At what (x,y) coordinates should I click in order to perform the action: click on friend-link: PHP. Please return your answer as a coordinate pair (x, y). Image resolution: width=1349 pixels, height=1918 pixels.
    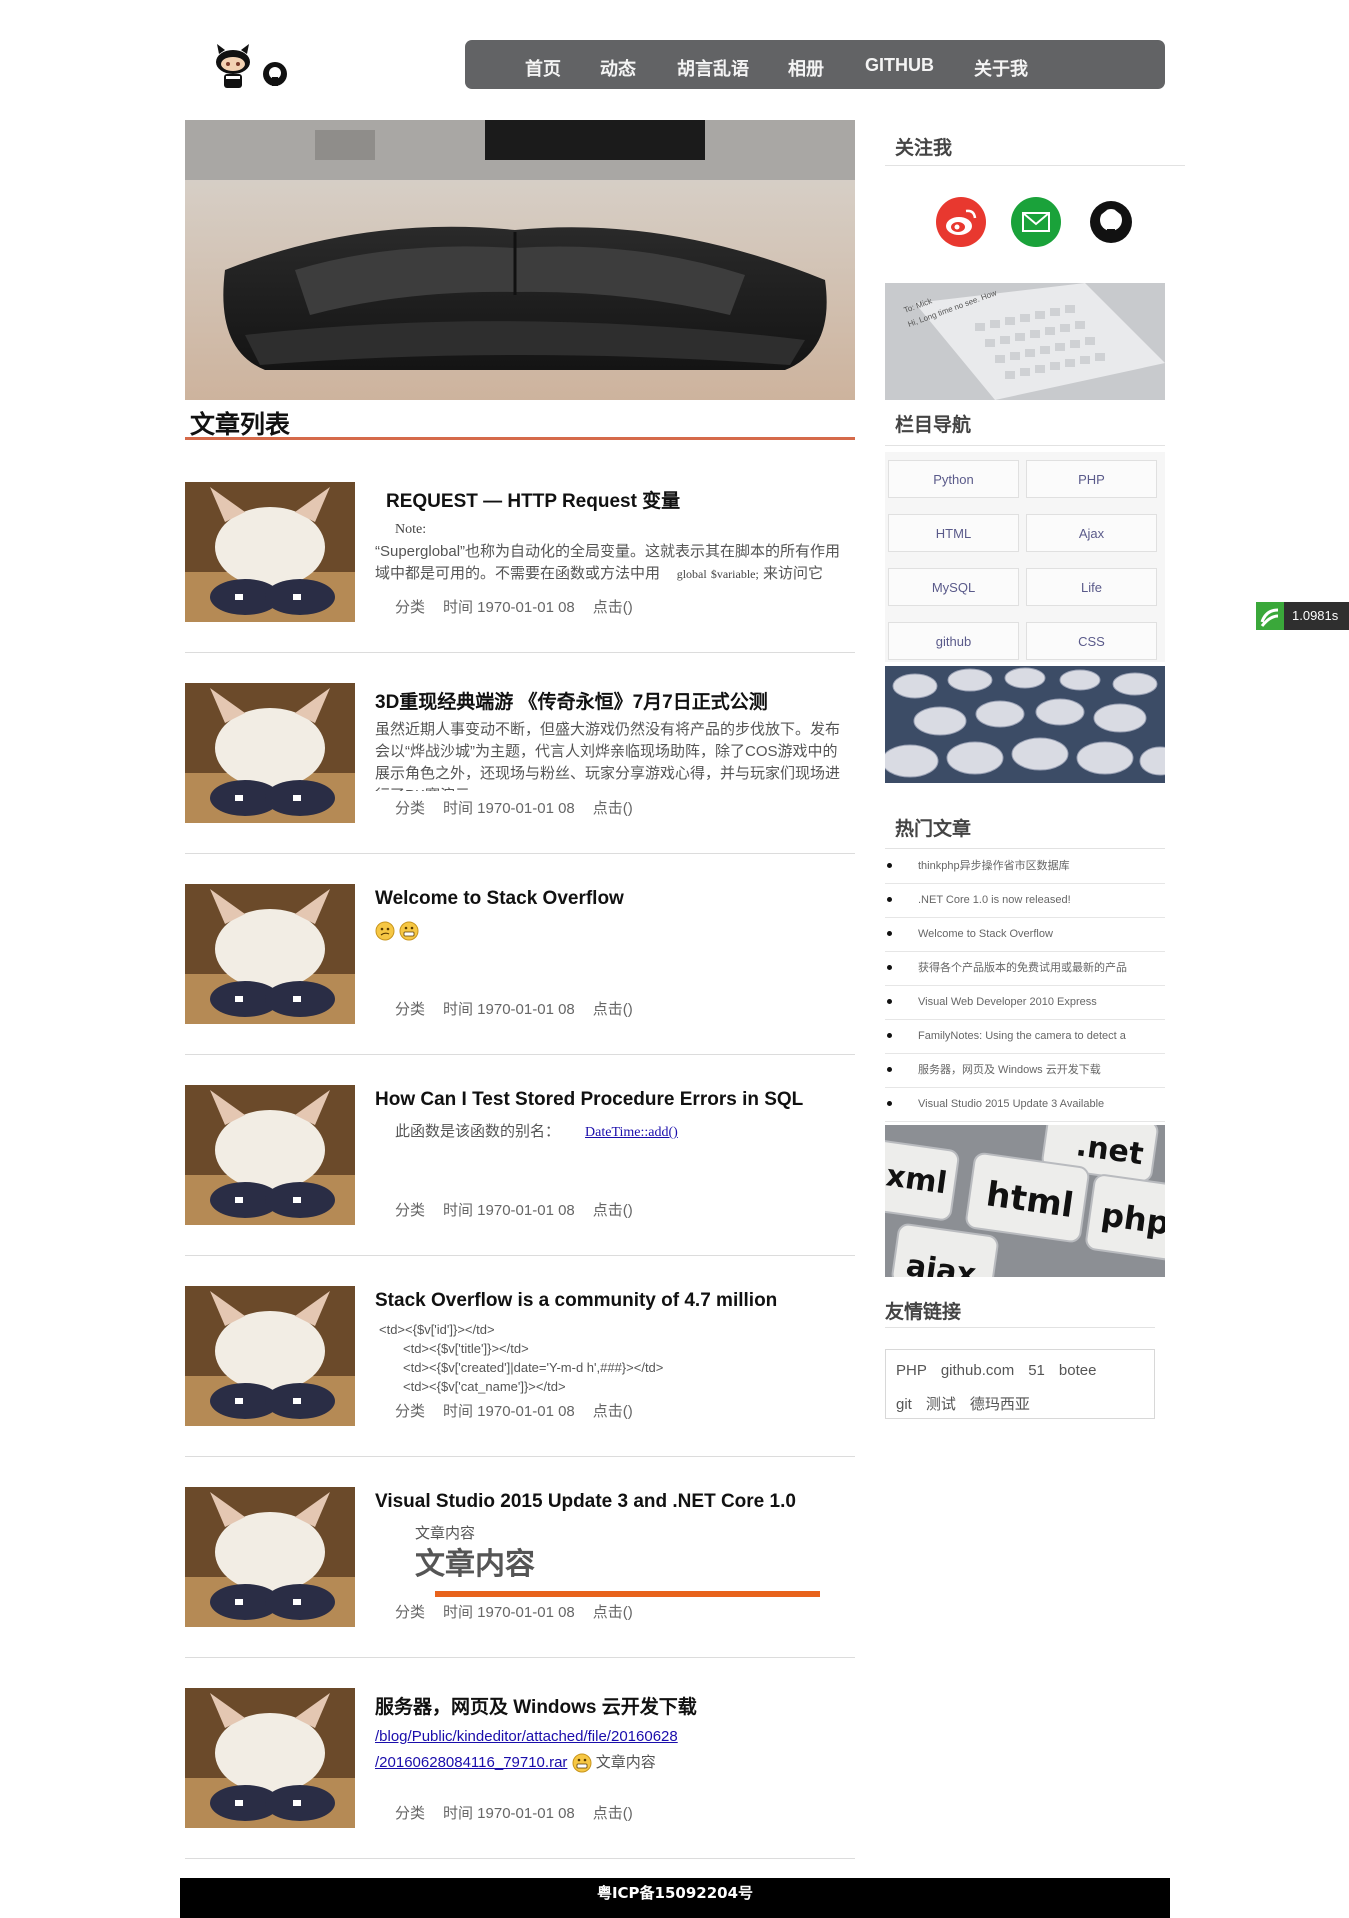
    Looking at the image, I should click on (911, 1370).